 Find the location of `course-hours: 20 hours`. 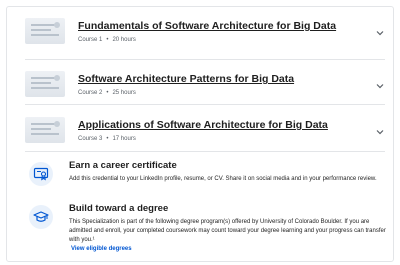

course-hours: 20 hours is located at coordinates (124, 40).